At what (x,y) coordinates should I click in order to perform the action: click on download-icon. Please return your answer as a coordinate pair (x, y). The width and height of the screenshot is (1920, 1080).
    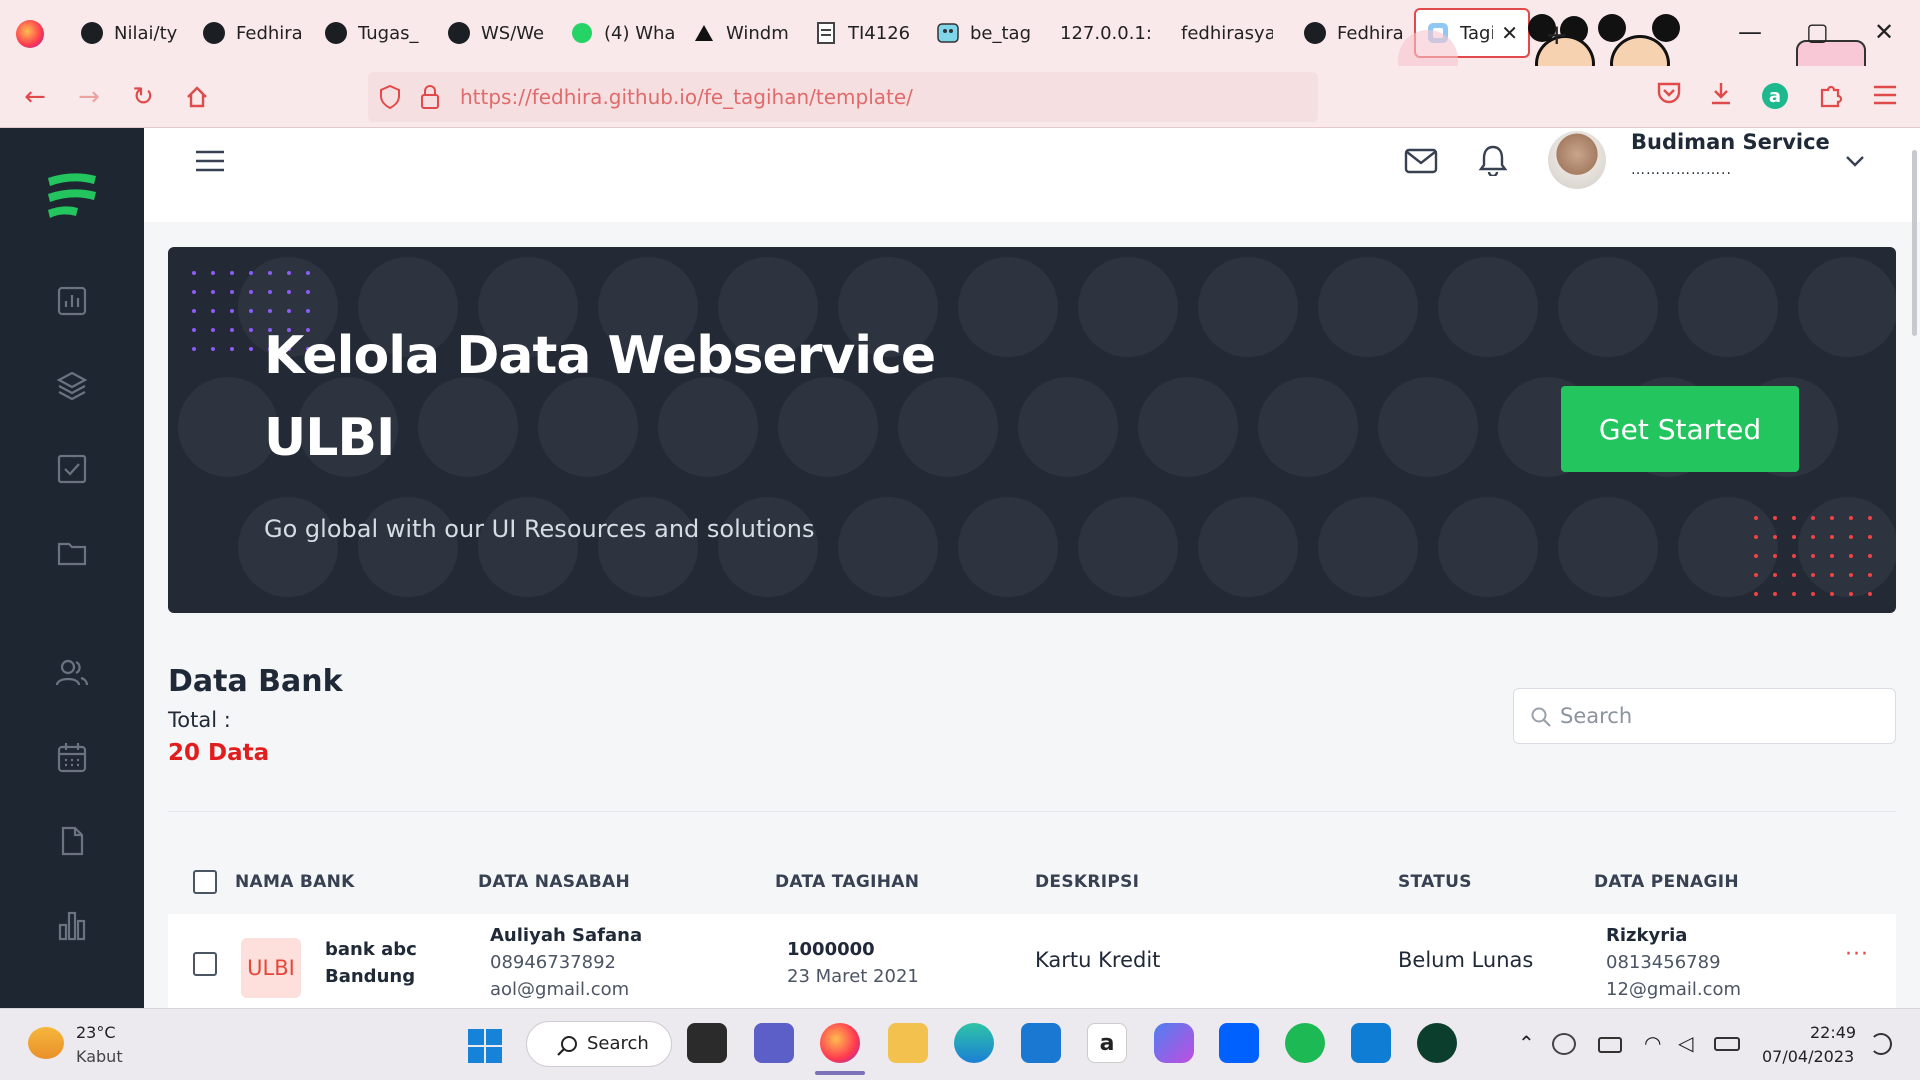
    Looking at the image, I should click on (1721, 94).